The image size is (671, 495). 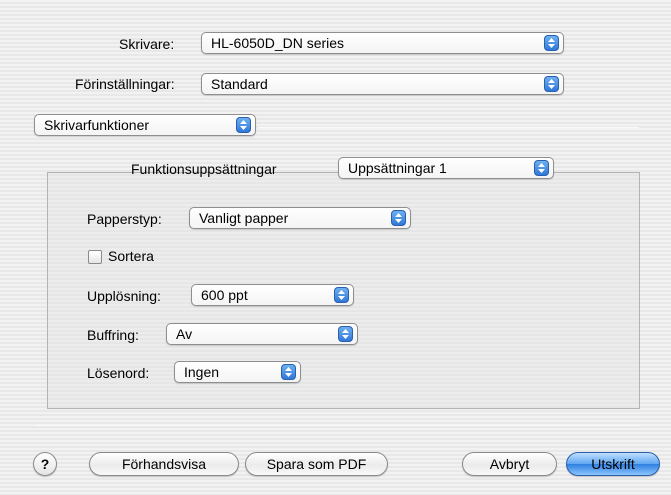 I want to click on panel-value: Skrivarfunktioner, so click(x=97, y=125).